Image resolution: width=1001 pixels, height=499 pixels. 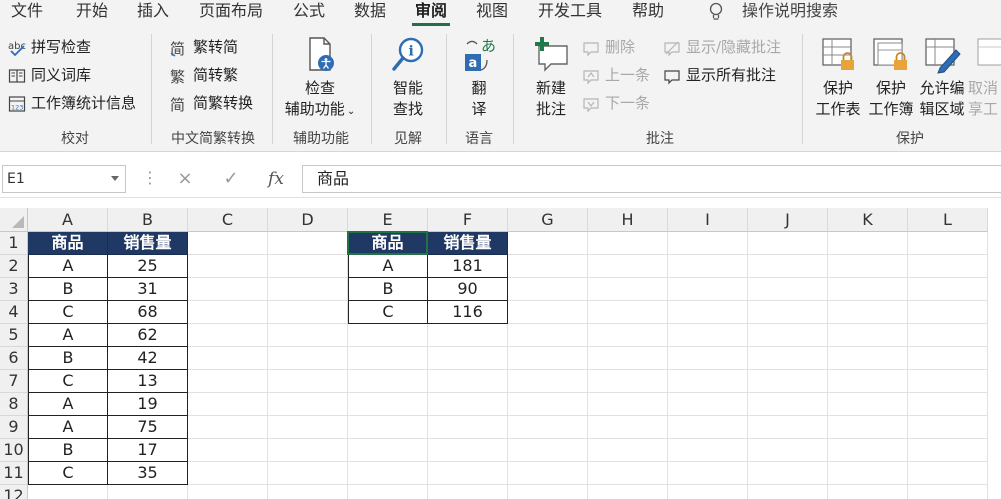 What do you see at coordinates (228, 289) in the screenshot?
I see `cell-c3` at bounding box center [228, 289].